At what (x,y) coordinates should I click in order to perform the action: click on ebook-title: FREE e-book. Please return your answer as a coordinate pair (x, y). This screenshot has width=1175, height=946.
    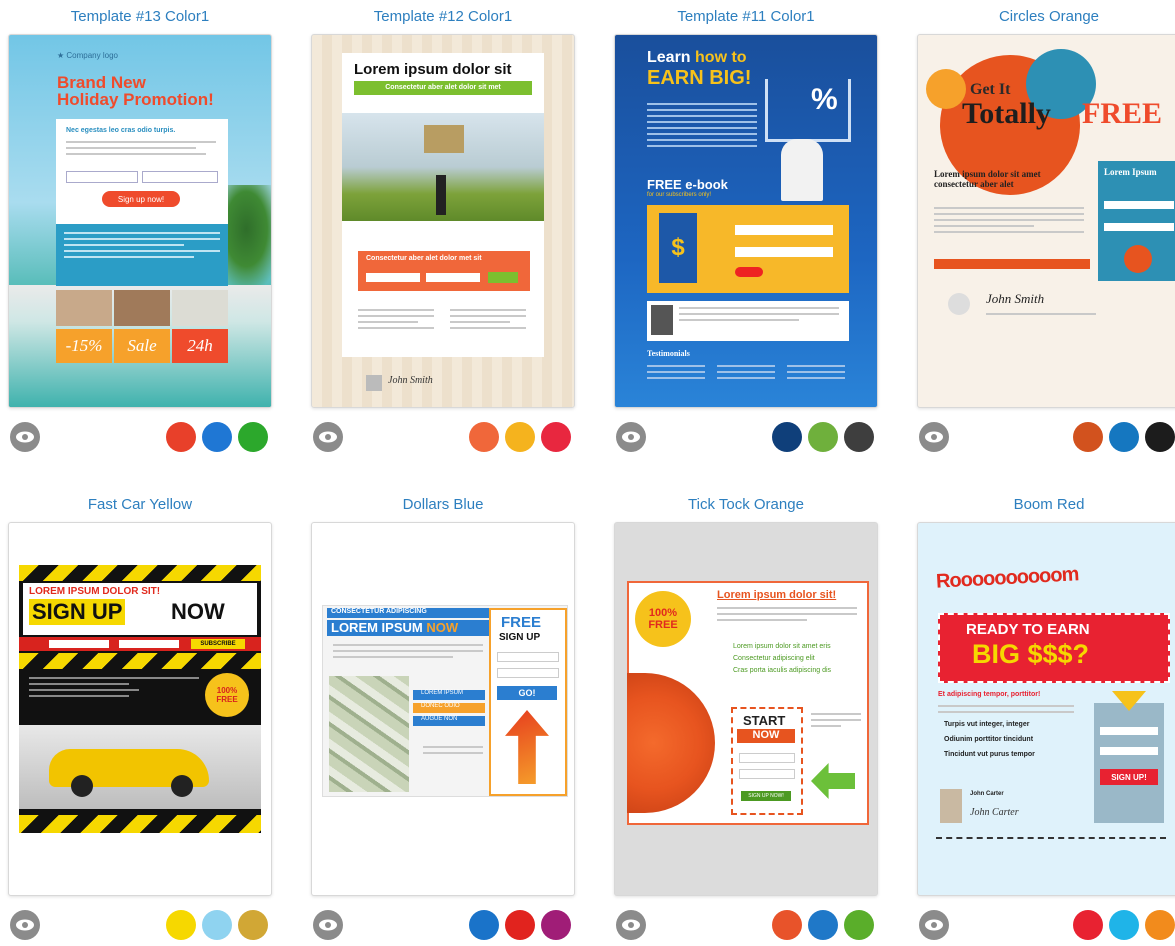
    Looking at the image, I should click on (687, 184).